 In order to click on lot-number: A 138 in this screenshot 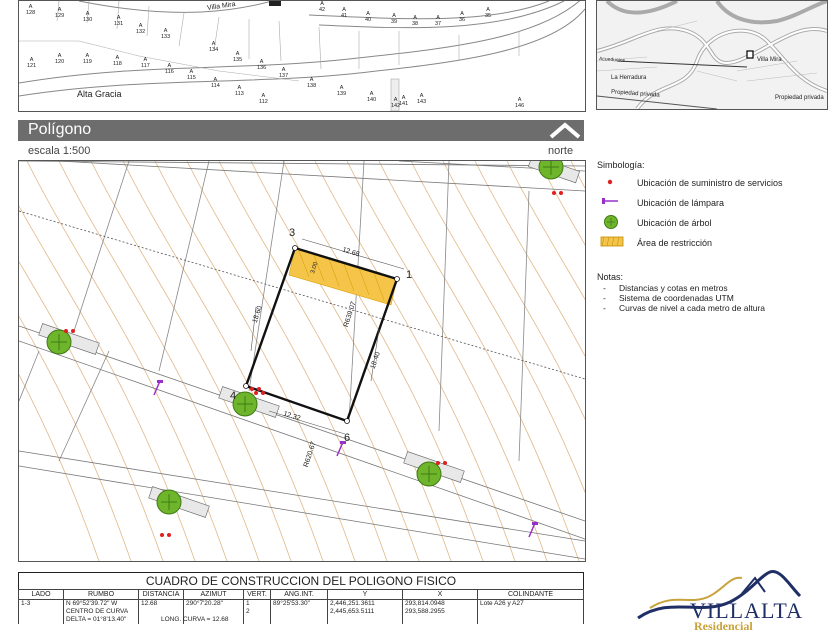, I will do `click(312, 83)`.